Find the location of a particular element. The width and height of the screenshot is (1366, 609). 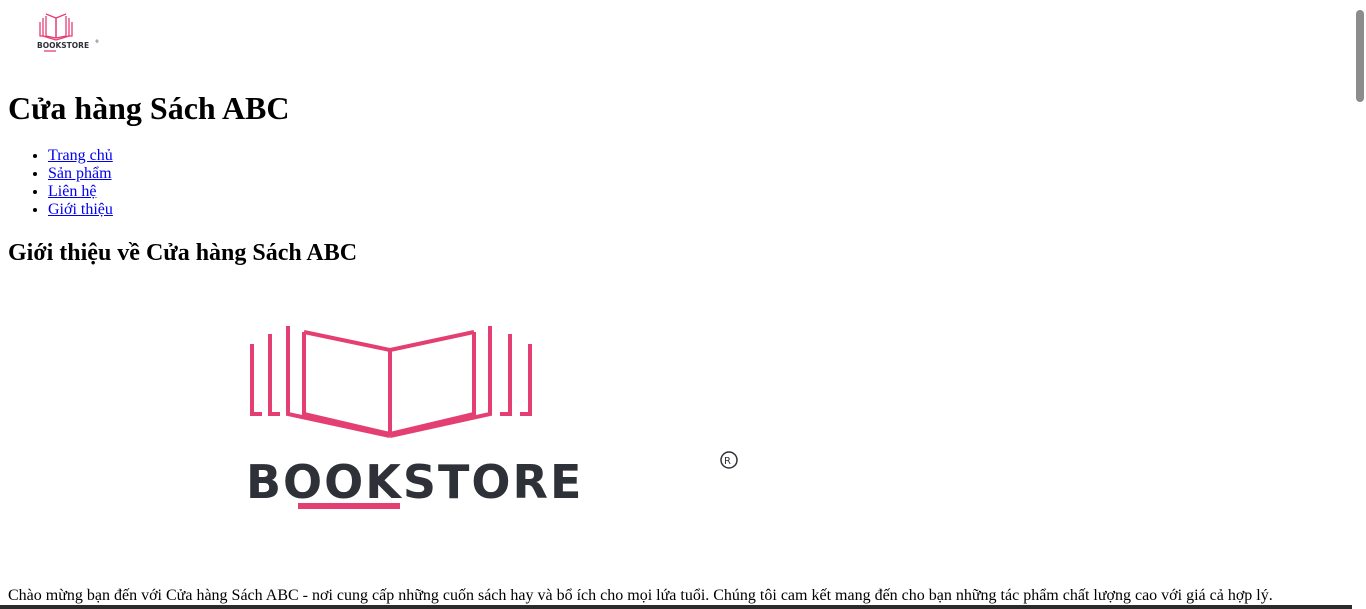

main-nav: Trang chủ Sản phẩm Liên hệ Giới thiệu is located at coordinates (60, 183).